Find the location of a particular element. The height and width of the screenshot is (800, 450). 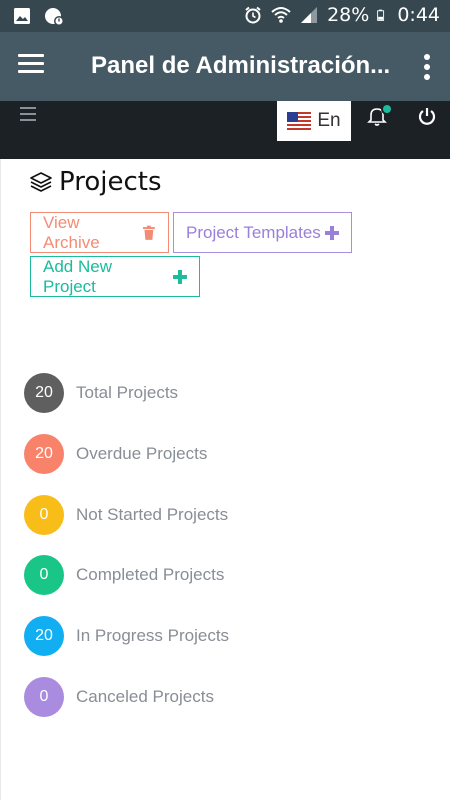

stat-label: In Progress Projects is located at coordinates (153, 635).